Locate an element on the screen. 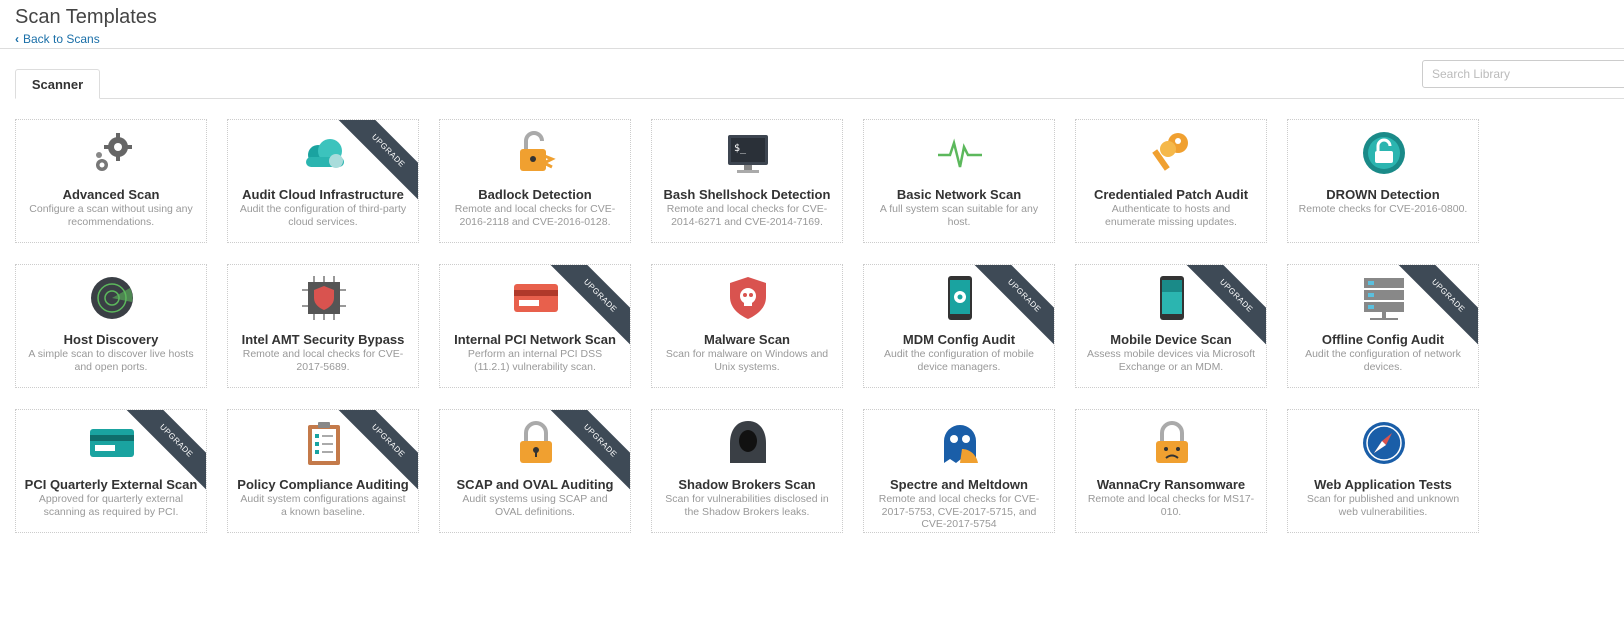 The height and width of the screenshot is (638, 1624). template-title: Malware Scan is located at coordinates (747, 339).